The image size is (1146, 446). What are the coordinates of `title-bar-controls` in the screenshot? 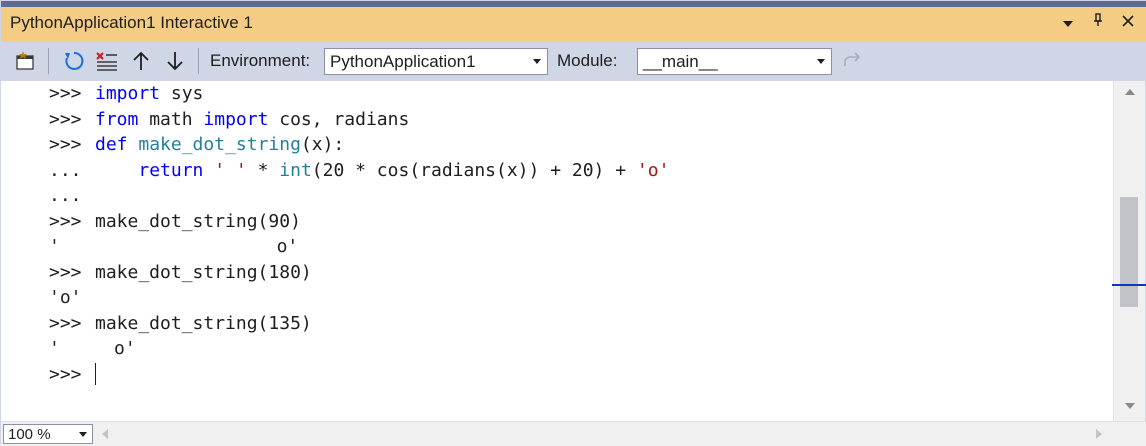 It's located at (1098, 22).